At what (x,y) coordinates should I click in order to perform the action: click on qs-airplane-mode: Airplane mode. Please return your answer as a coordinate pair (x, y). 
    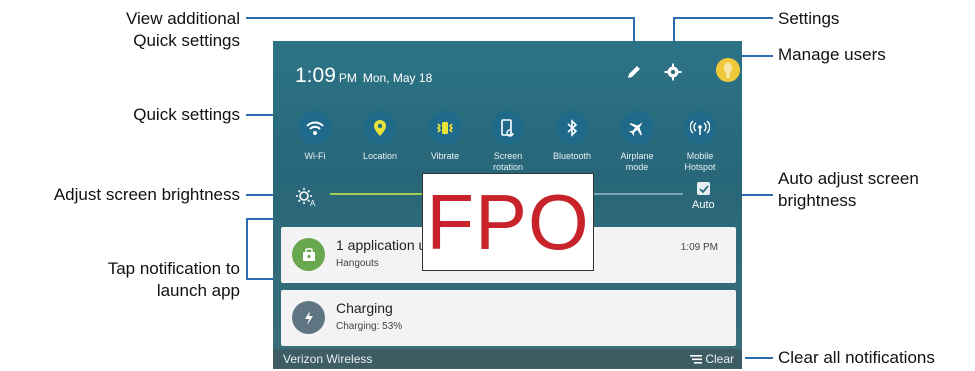
    Looking at the image, I should click on (637, 142).